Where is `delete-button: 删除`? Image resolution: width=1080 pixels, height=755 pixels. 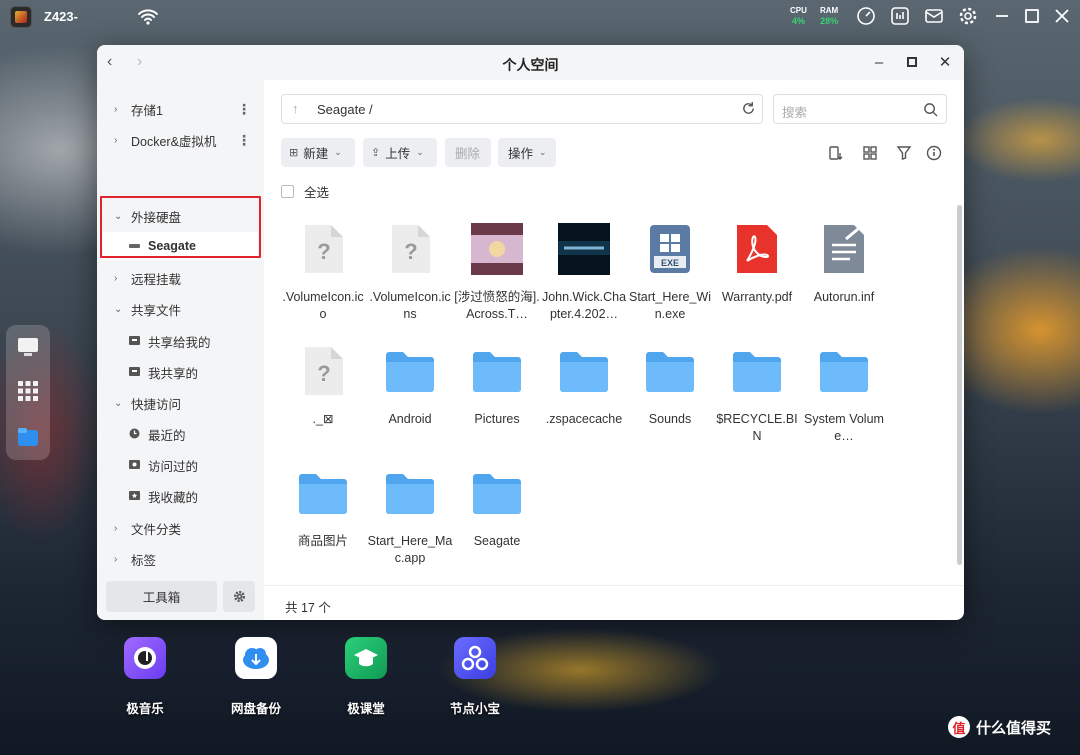 delete-button: 删除 is located at coordinates (468, 152).